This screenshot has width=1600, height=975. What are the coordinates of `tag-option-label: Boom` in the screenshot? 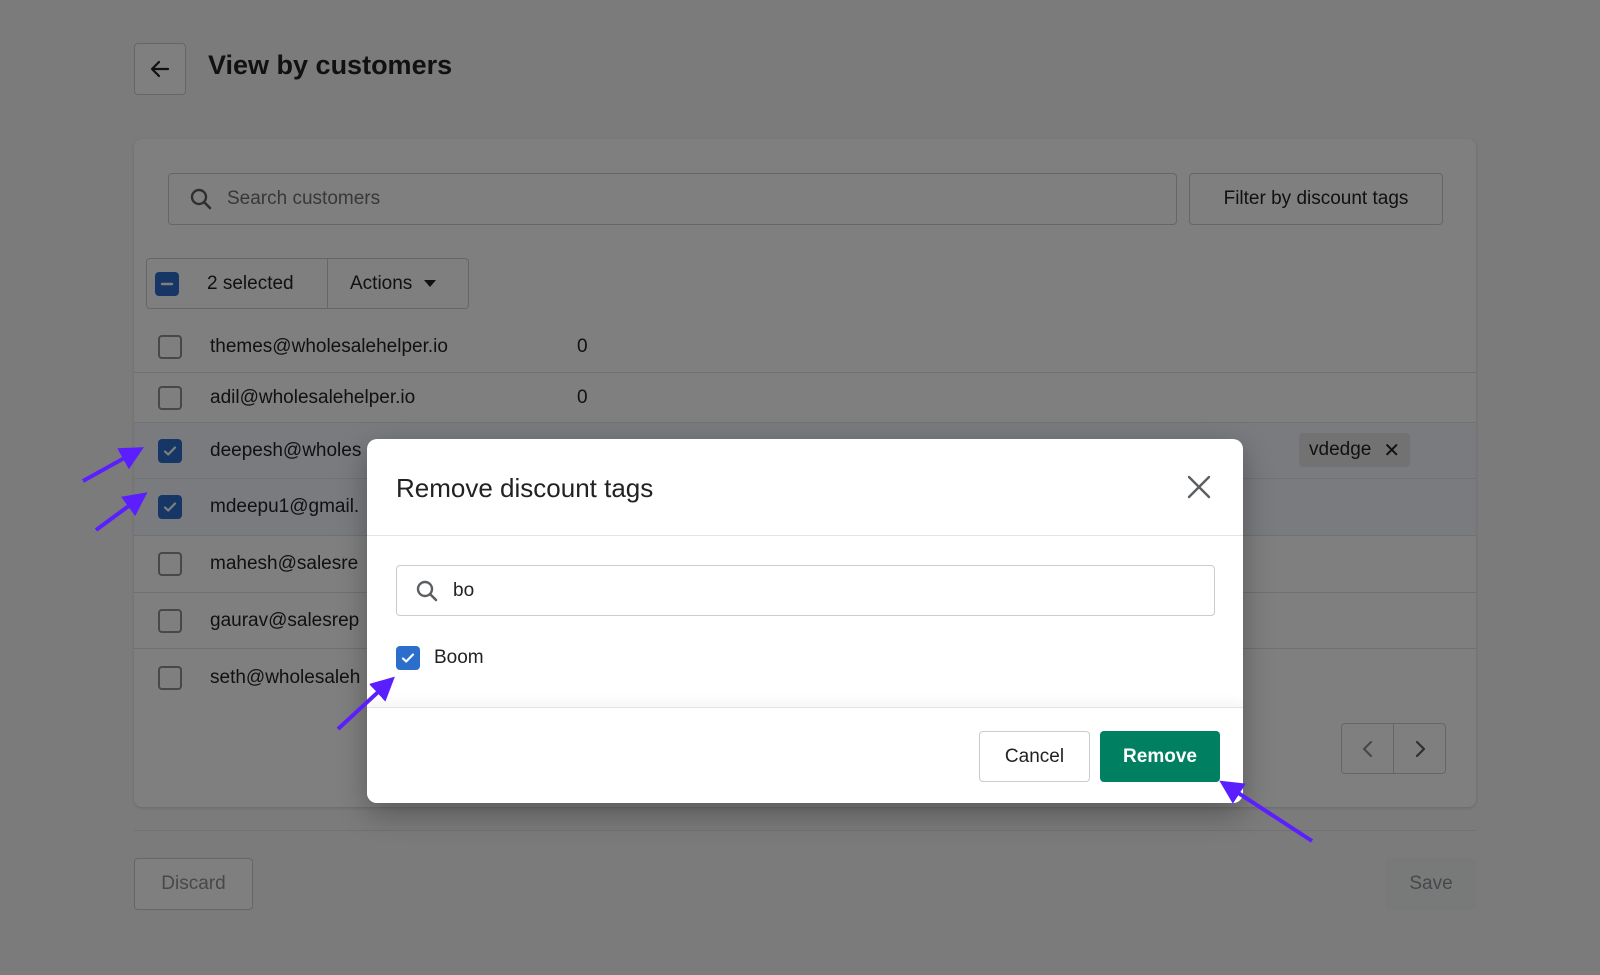 It's located at (459, 657).